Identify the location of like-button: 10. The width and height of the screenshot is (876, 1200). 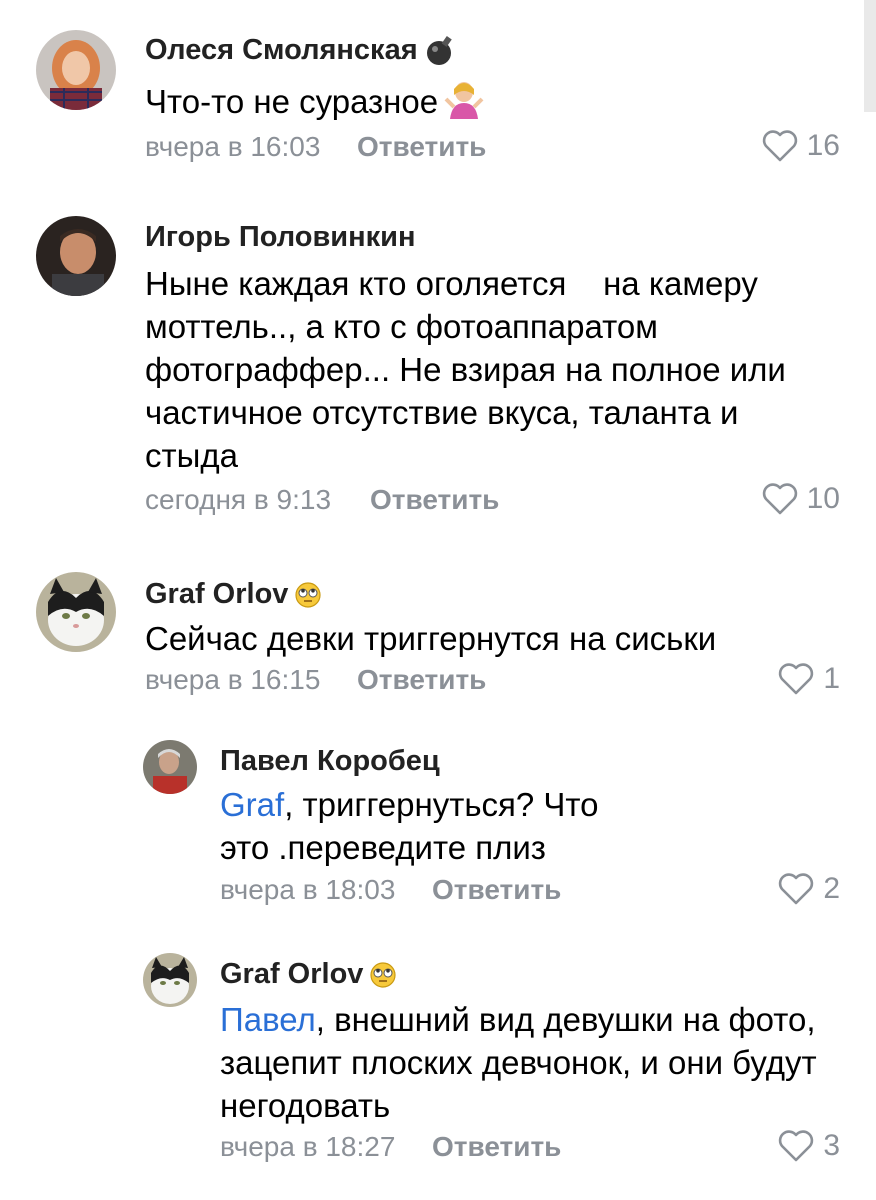
(800, 499).